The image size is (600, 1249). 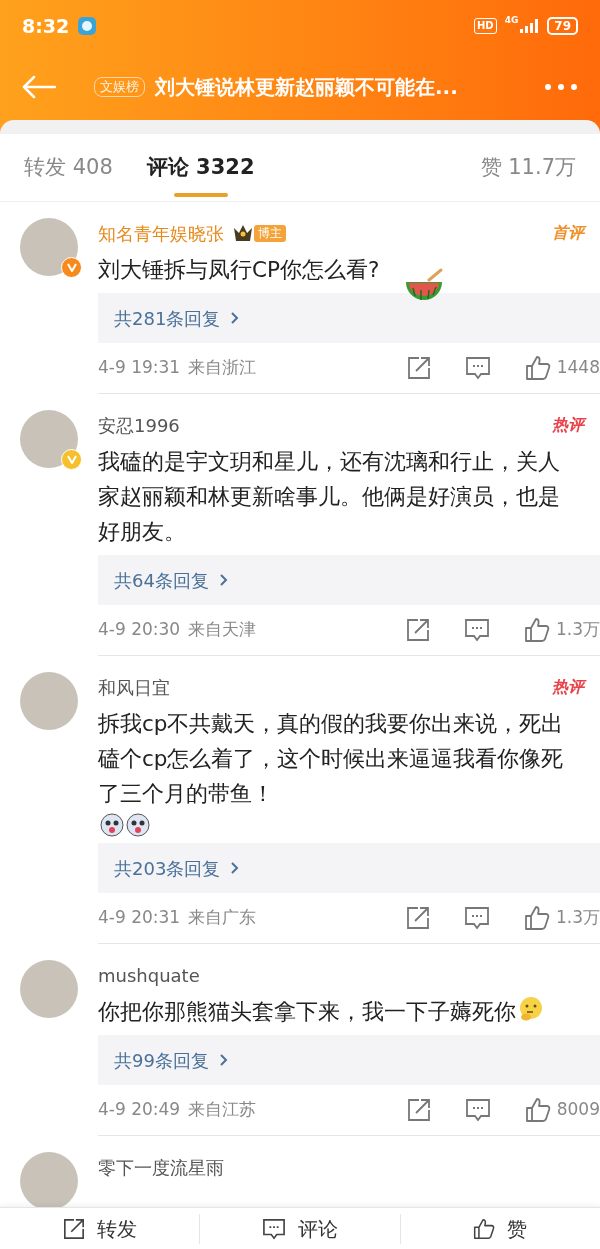 I want to click on bottom-action-button: 转发, so click(x=100, y=1228).